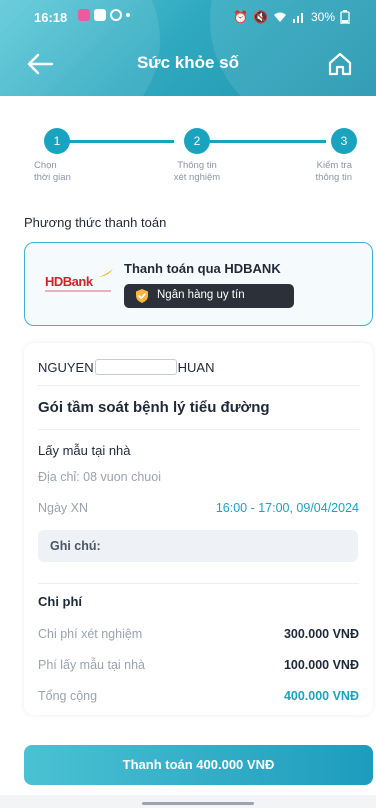 This screenshot has height=808, width=376. I want to click on gallery-notification-icon, so click(100, 15).